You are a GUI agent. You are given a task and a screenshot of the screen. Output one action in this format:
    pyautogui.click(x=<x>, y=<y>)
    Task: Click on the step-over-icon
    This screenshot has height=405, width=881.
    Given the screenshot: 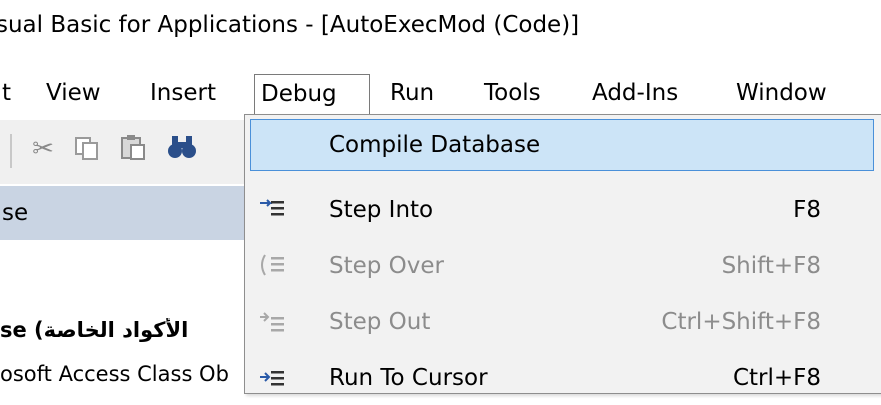 What is the action you would take?
    pyautogui.click(x=272, y=266)
    